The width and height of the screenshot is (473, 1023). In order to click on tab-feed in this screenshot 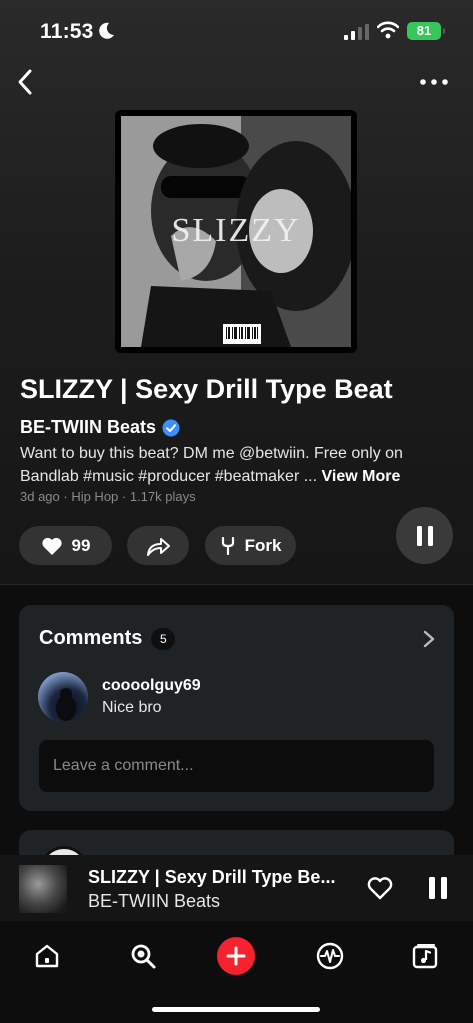, I will do `click(330, 956)`.